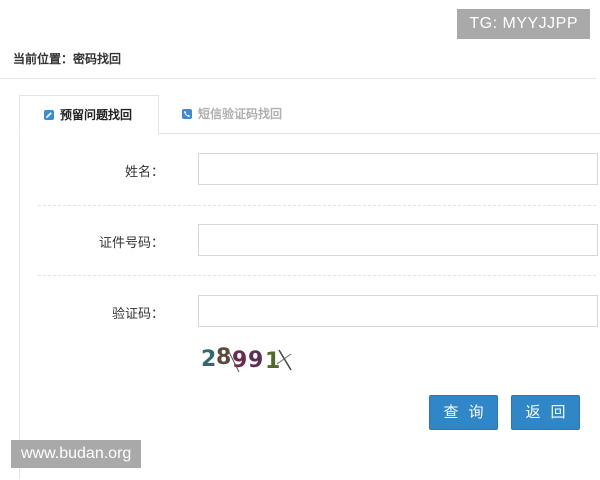  What do you see at coordinates (398, 169) in the screenshot?
I see `name-input` at bounding box center [398, 169].